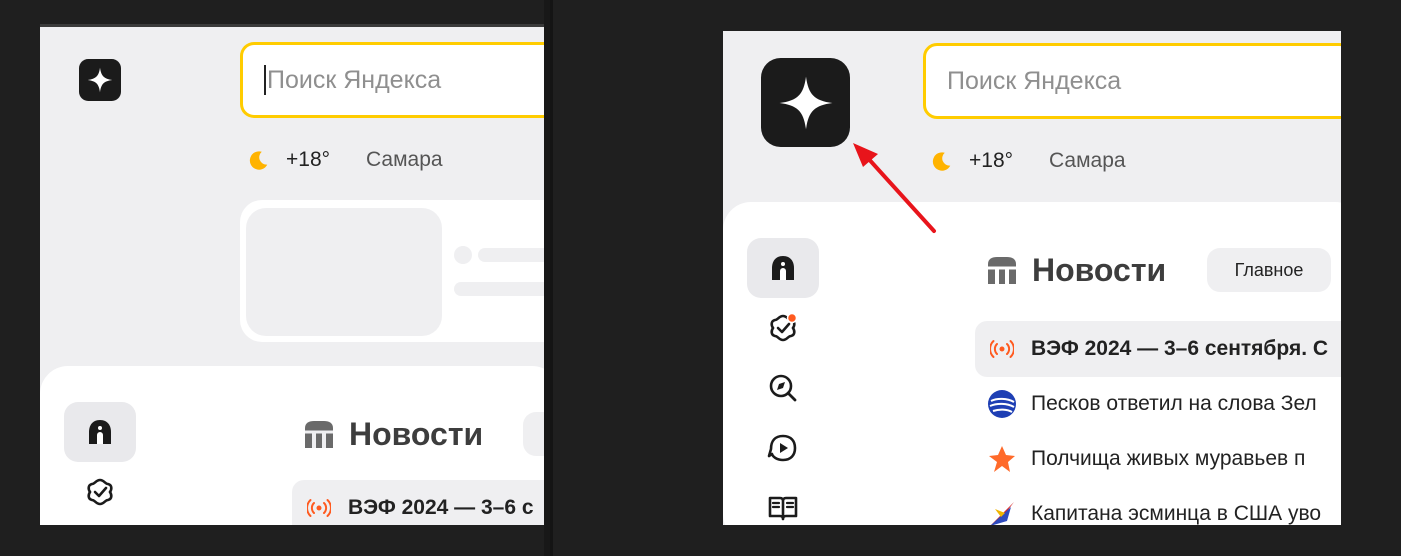 The image size is (1401, 556). I want to click on tab-main-label: Главное, so click(1269, 269).